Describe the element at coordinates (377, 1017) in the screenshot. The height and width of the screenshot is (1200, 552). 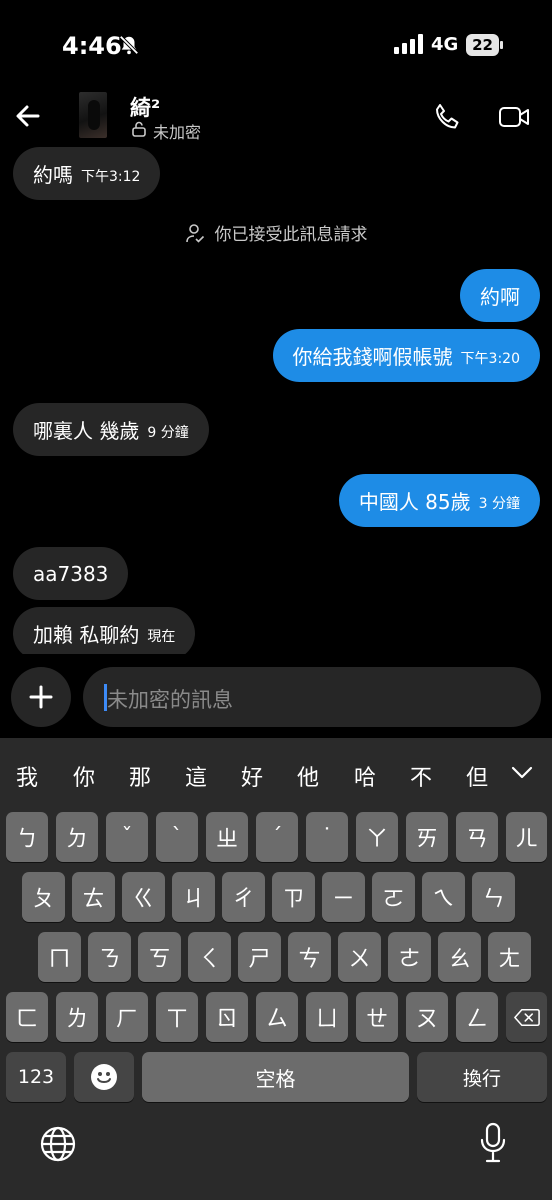
I see `key: ㄝ` at that location.